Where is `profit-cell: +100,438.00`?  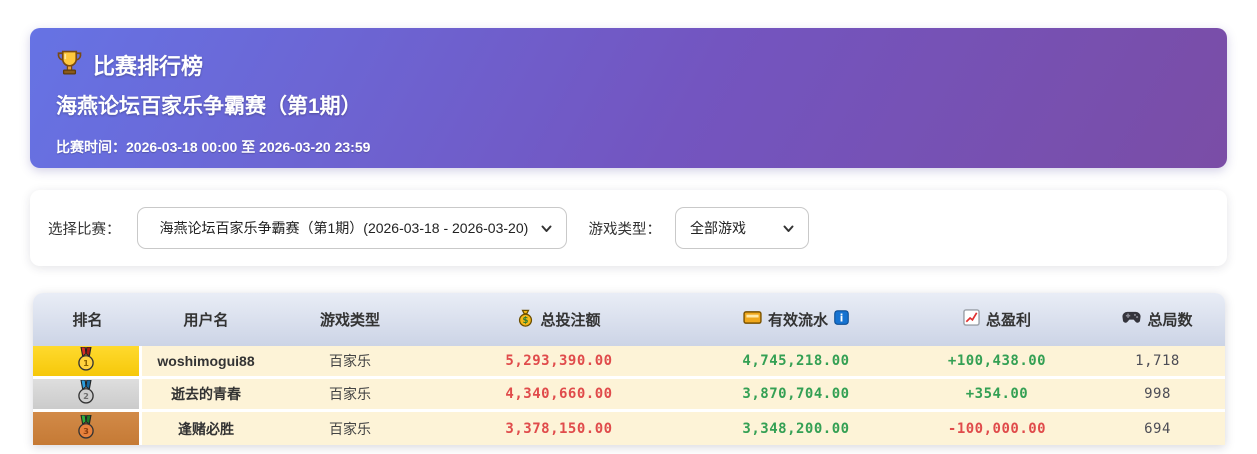
profit-cell: +100,438.00 is located at coordinates (997, 361).